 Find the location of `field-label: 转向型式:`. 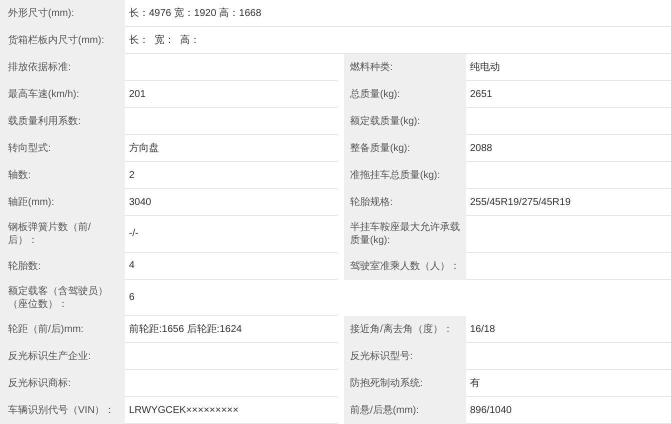

field-label: 转向型式: is located at coordinates (29, 148).